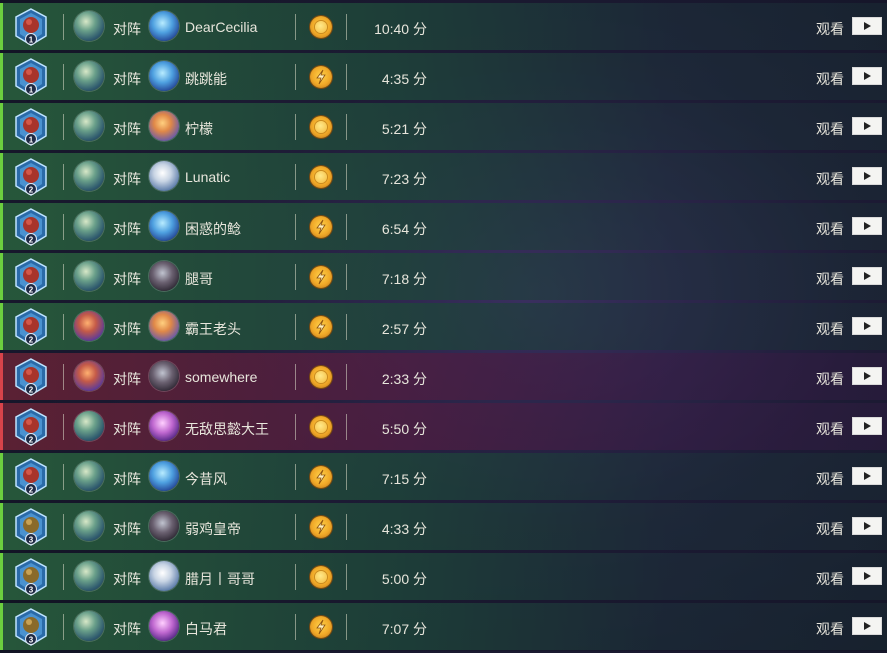 This screenshot has width=887, height=653. Describe the element at coordinates (404, 379) in the screenshot. I see `match-duration: 2:33 分` at that location.